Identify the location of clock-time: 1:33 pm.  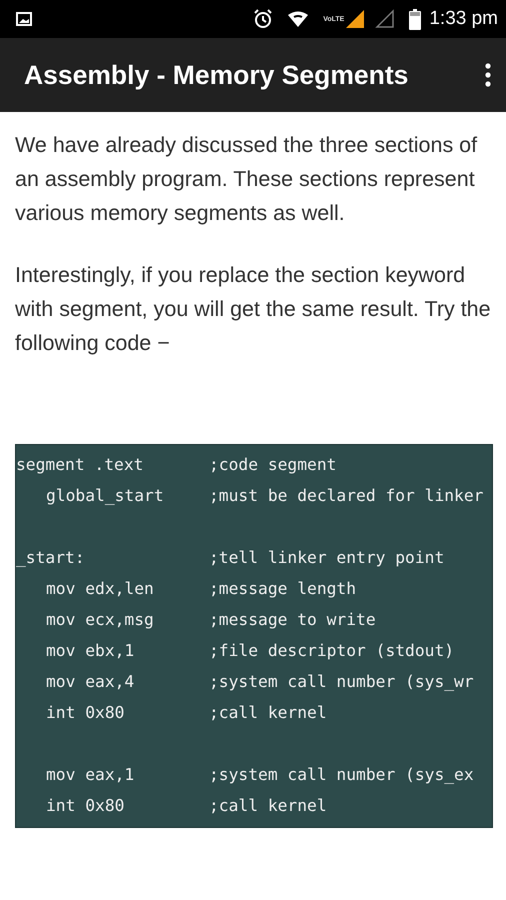
(463, 19).